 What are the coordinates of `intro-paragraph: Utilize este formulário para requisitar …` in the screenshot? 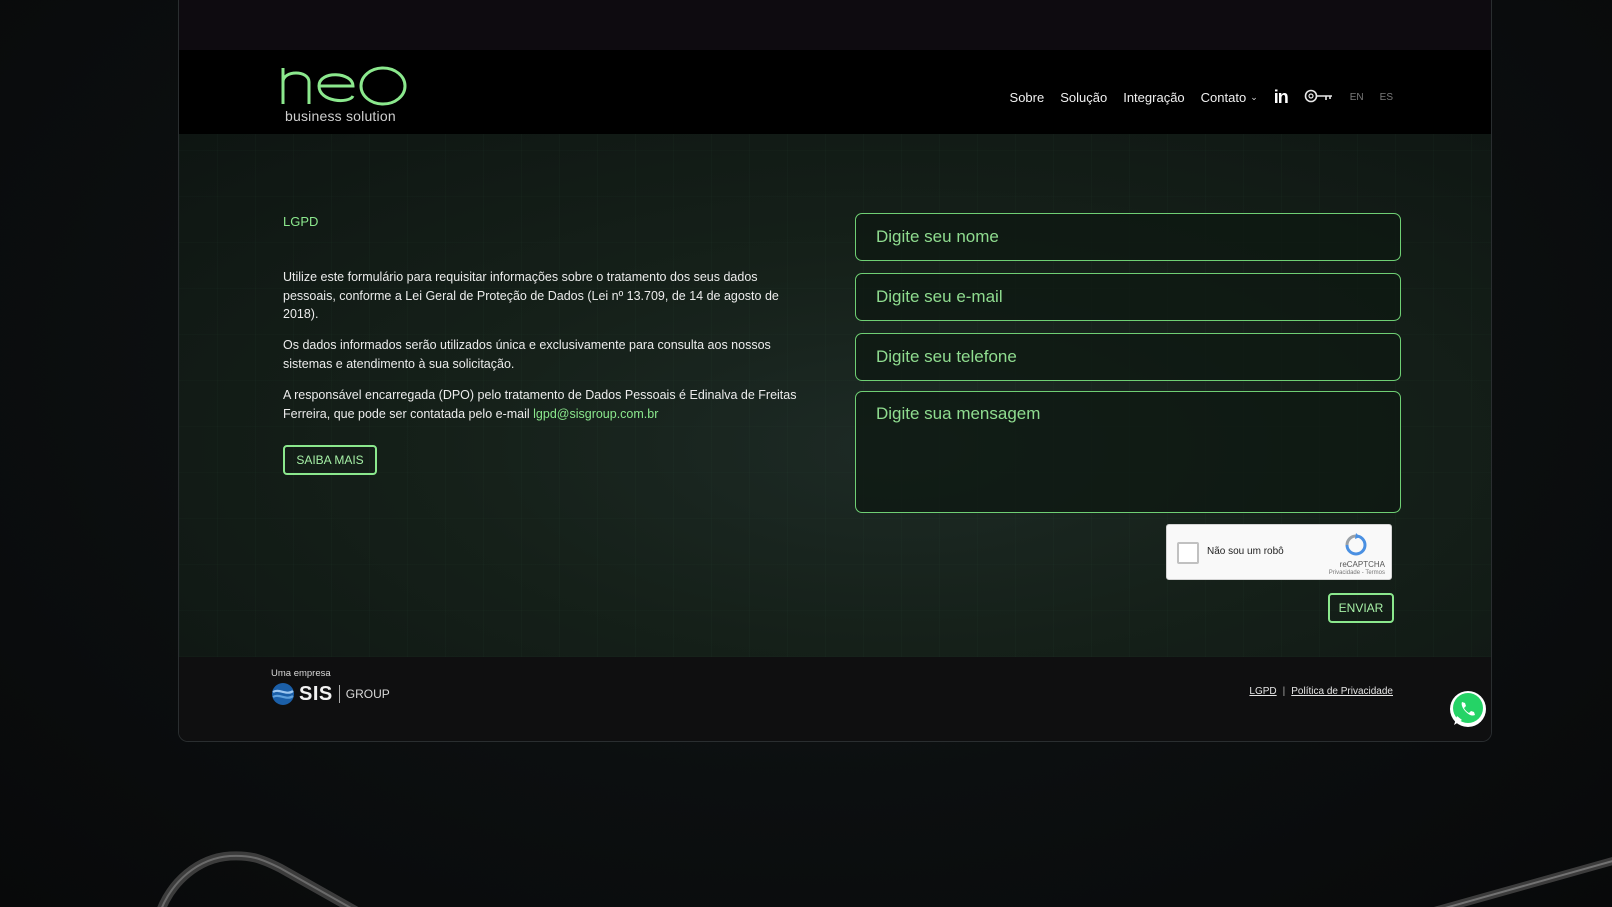 It's located at (531, 295).